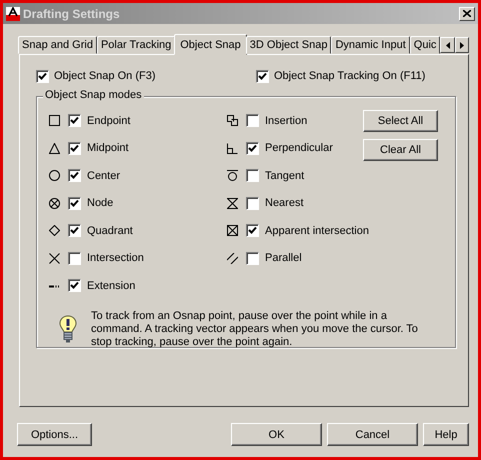 The height and width of the screenshot is (460, 481). Describe the element at coordinates (232, 176) in the screenshot. I see `tangent-circle-icon` at that location.